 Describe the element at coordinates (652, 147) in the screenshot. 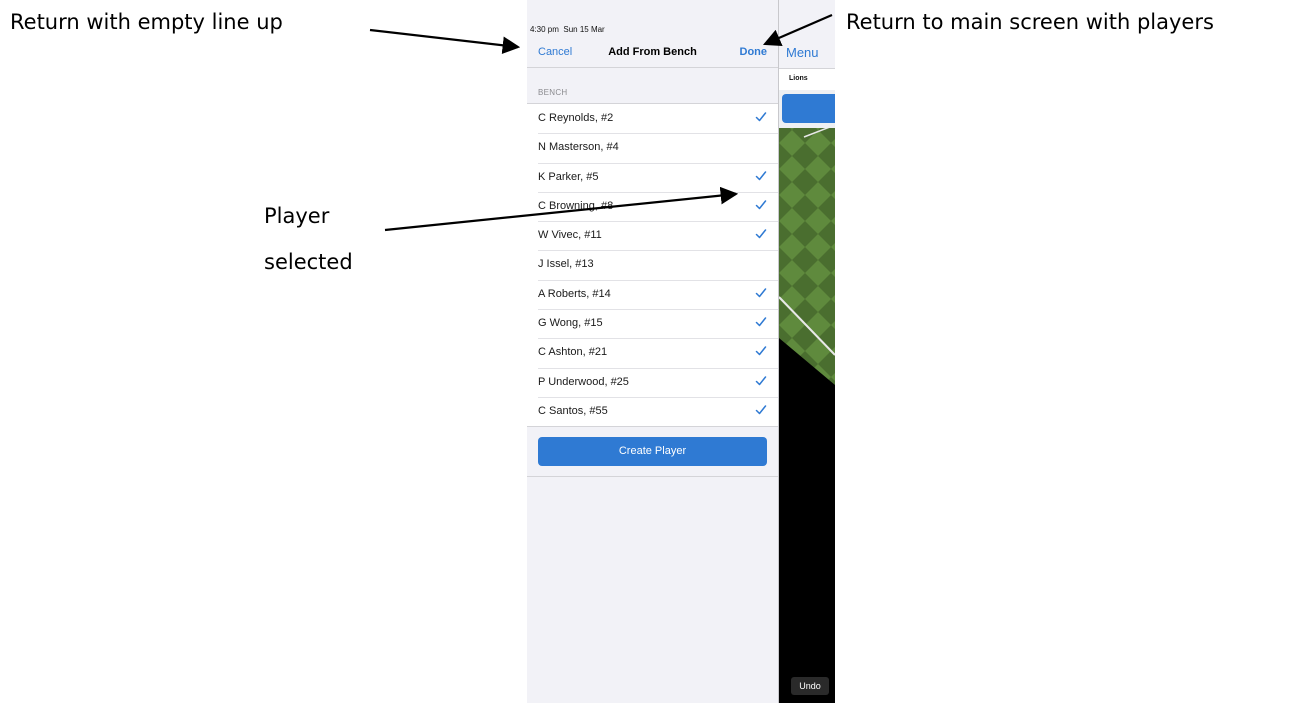

I see `bench-player-row: N Masterson, #4` at that location.